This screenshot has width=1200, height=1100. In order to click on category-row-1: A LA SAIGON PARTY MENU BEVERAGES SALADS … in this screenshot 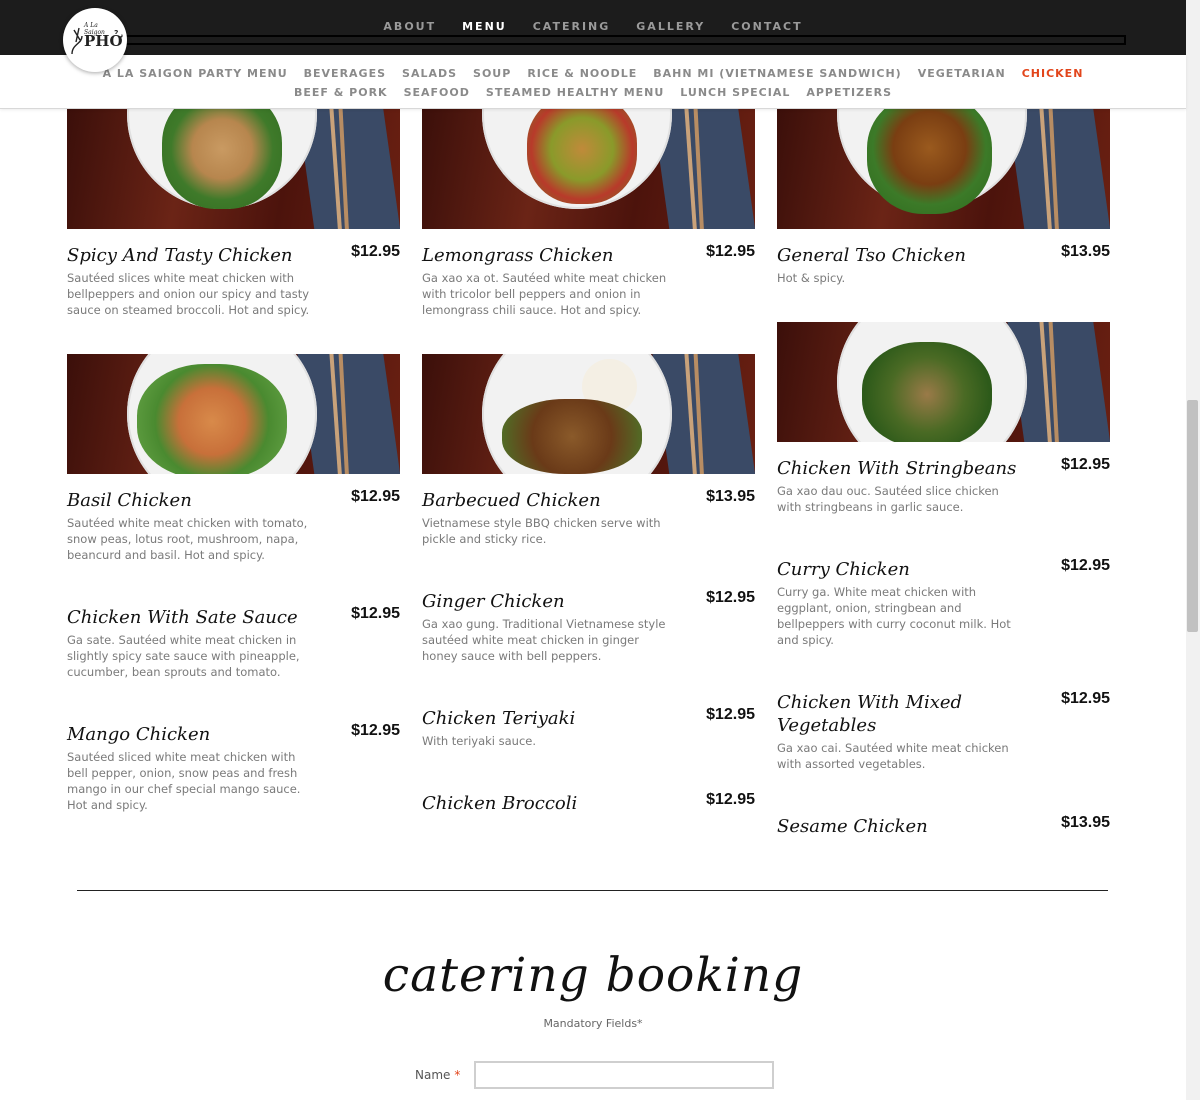, I will do `click(593, 73)`.